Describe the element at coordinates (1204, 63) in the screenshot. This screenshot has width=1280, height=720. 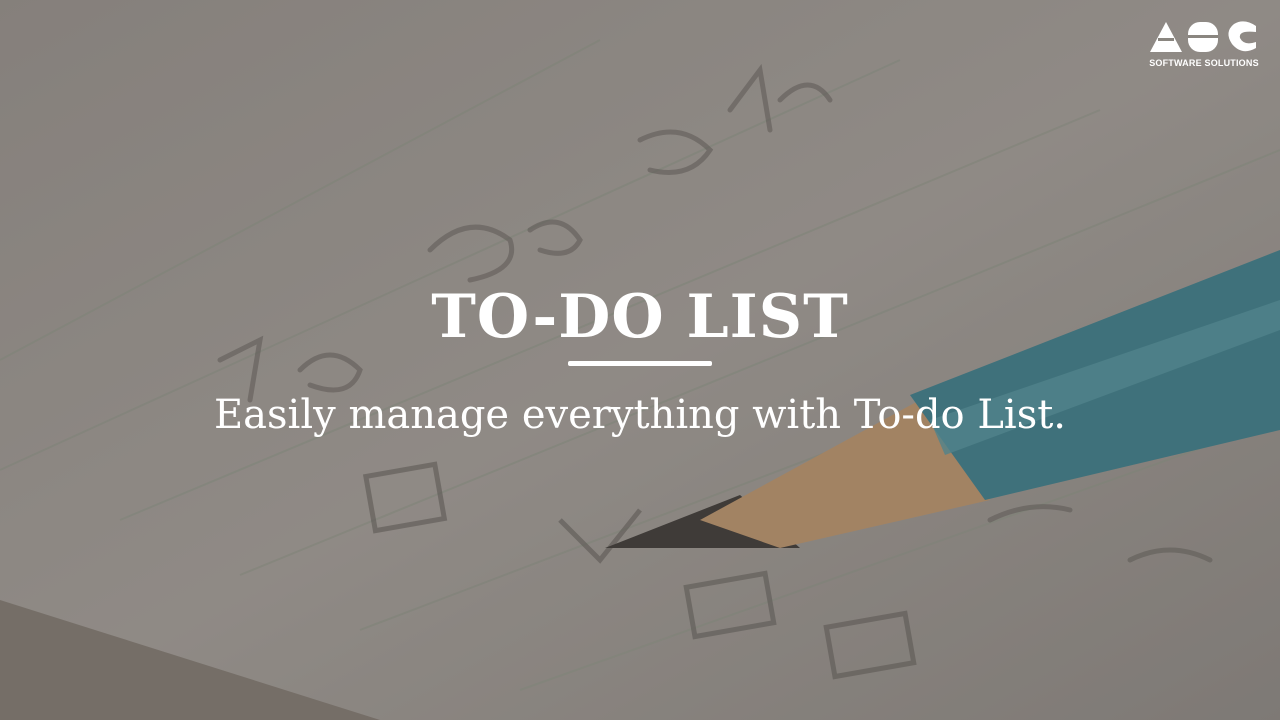
I see `logo-tagline: SOFTWARE SOLUTIONS` at that location.